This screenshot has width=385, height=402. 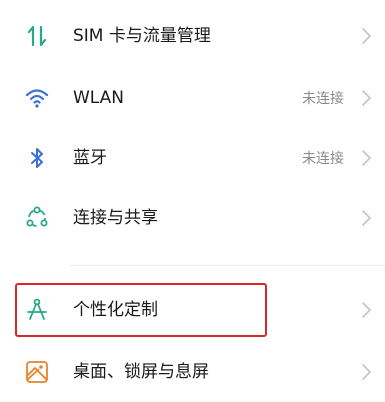 I want to click on wifi-icon, so click(x=37, y=98).